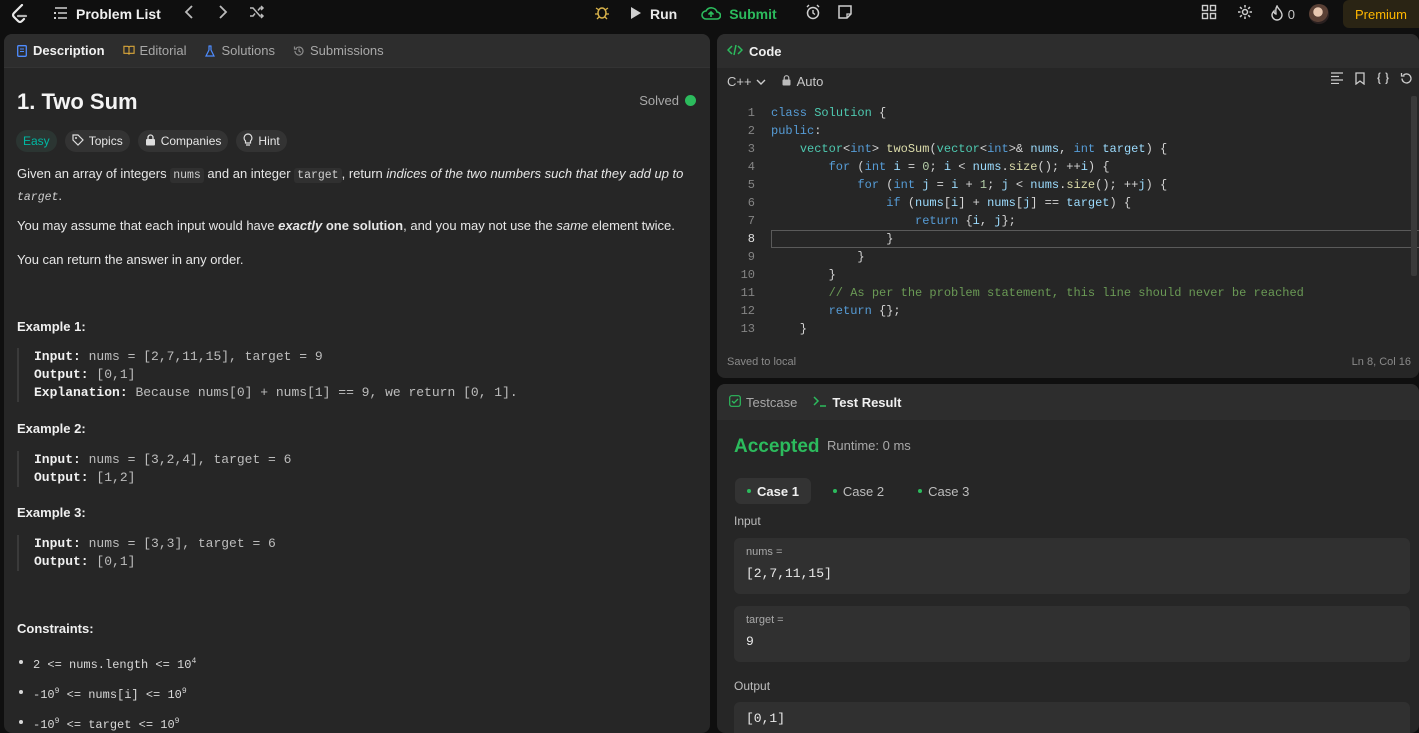  I want to click on code-line: class Solution {, so click(829, 113).